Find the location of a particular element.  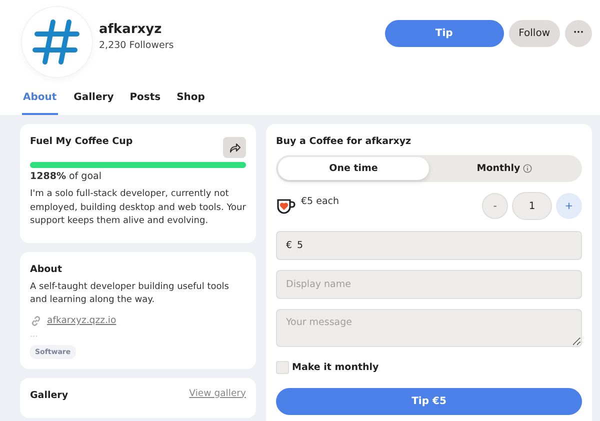

display-name-field: Display name is located at coordinates (429, 284).